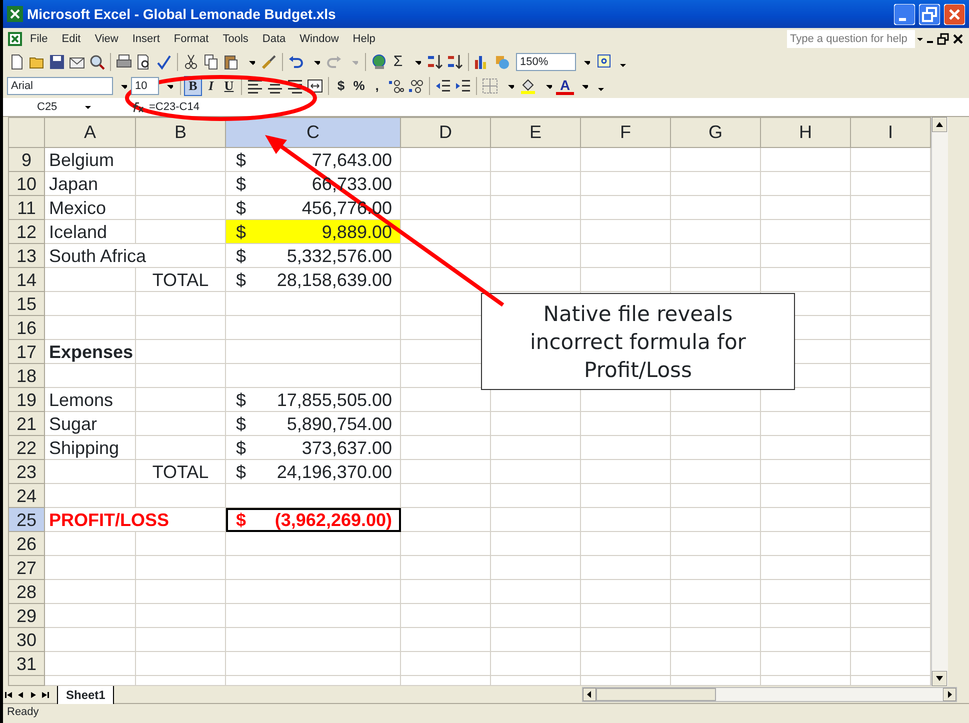  Describe the element at coordinates (9, 695) in the screenshot. I see `first-sheet-icon` at that location.